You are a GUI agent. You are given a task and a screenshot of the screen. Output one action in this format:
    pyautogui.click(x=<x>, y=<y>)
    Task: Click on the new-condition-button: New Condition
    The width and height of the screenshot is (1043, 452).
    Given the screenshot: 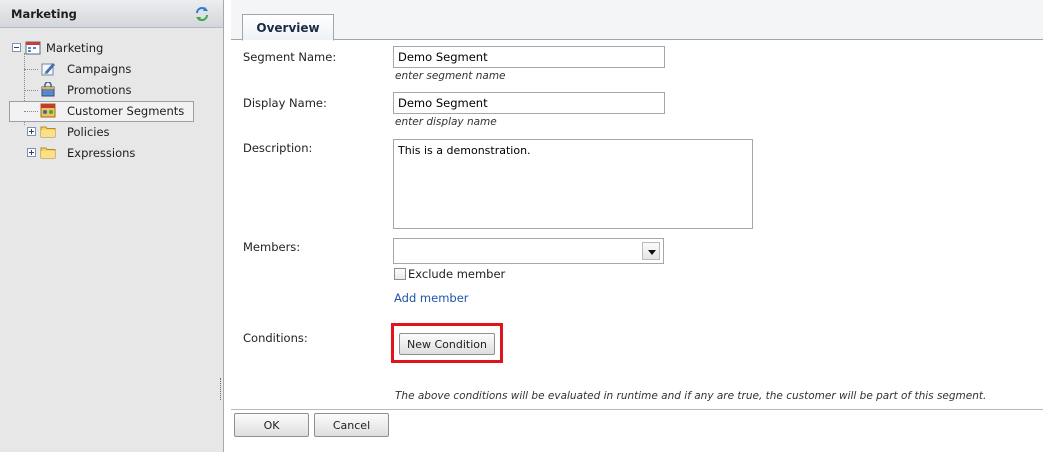 What is the action you would take?
    pyautogui.click(x=447, y=344)
    